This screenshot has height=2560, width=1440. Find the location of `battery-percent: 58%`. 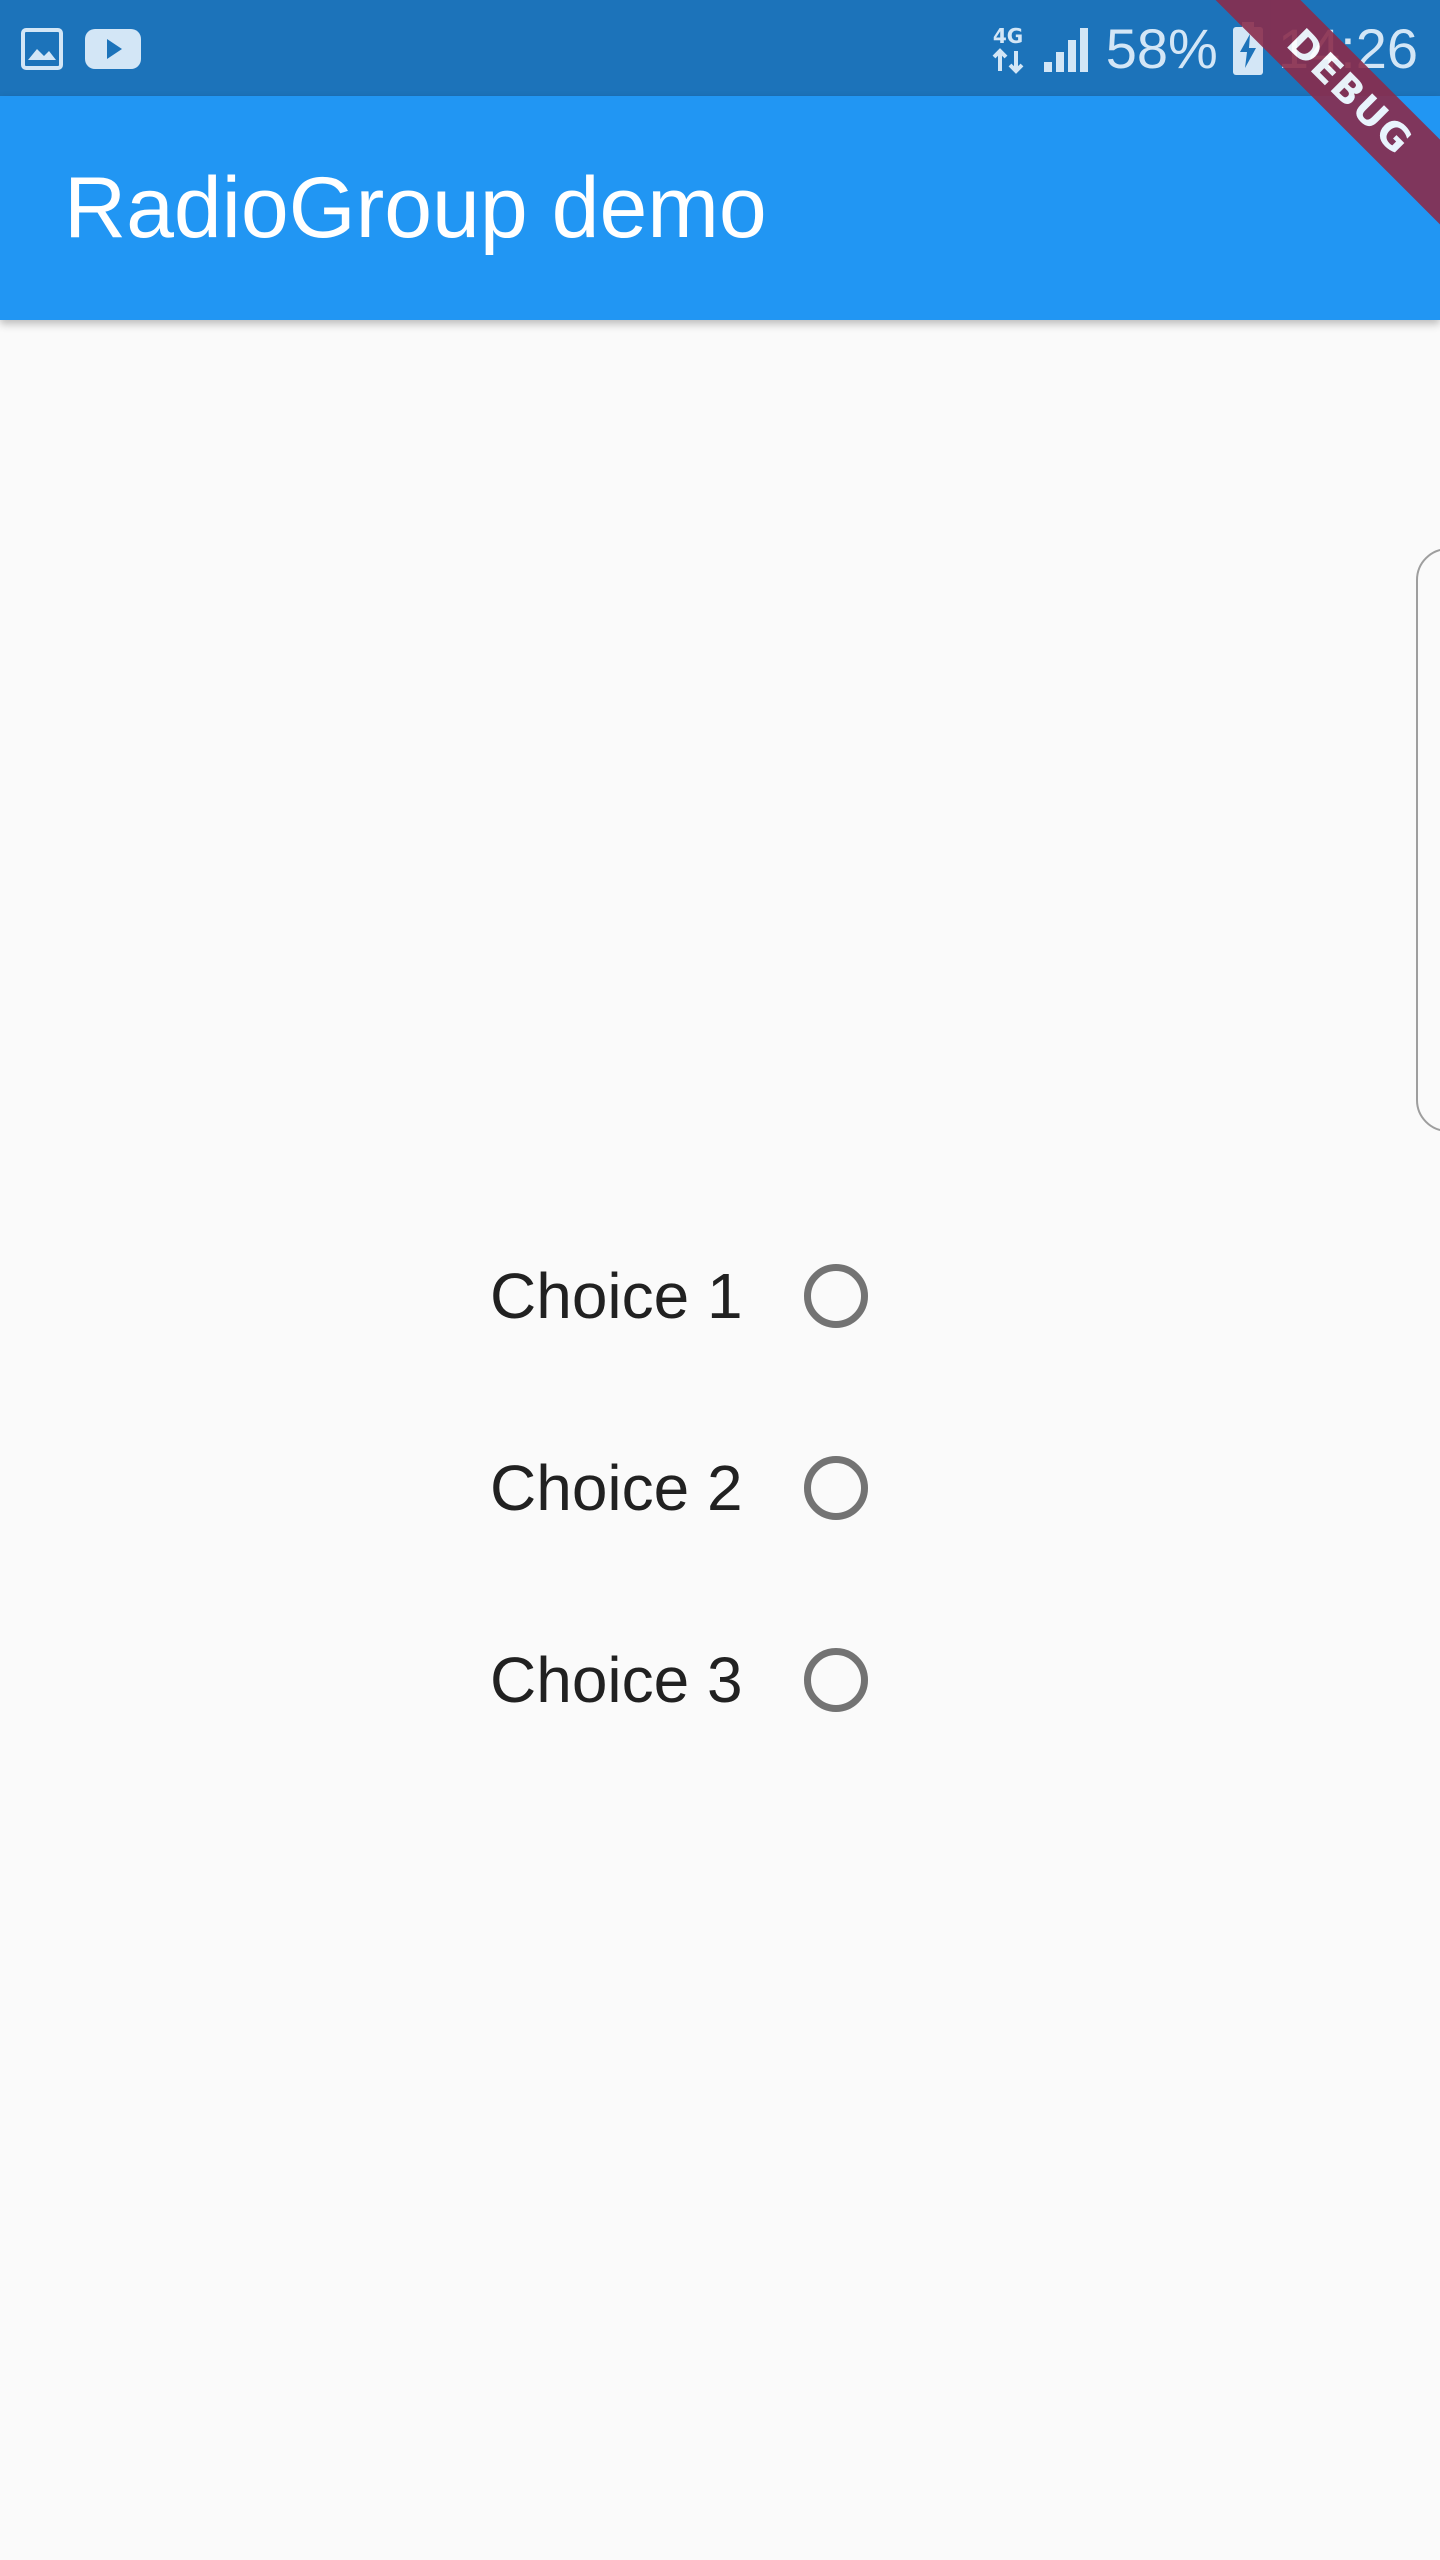

battery-percent: 58% is located at coordinates (1161, 48).